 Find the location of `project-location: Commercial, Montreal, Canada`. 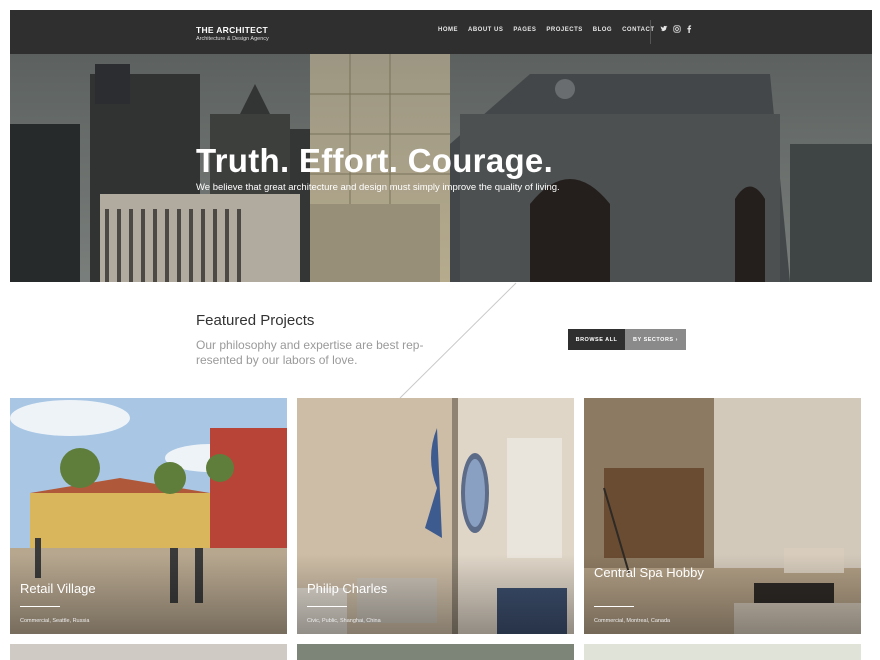

project-location: Commercial, Montreal, Canada is located at coordinates (632, 621).